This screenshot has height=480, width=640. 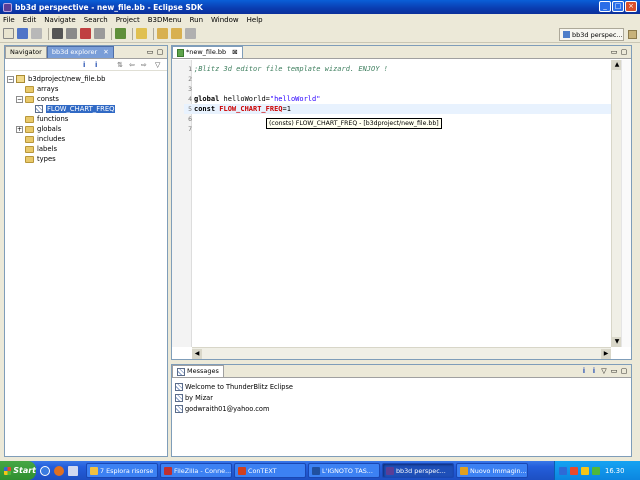 I want to click on messenger-icon, so click(x=596, y=470).